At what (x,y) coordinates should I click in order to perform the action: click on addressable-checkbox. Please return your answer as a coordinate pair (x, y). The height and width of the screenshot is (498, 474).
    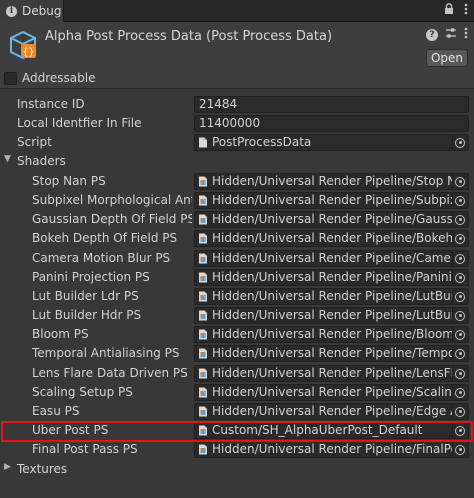
    Looking at the image, I should click on (10, 78).